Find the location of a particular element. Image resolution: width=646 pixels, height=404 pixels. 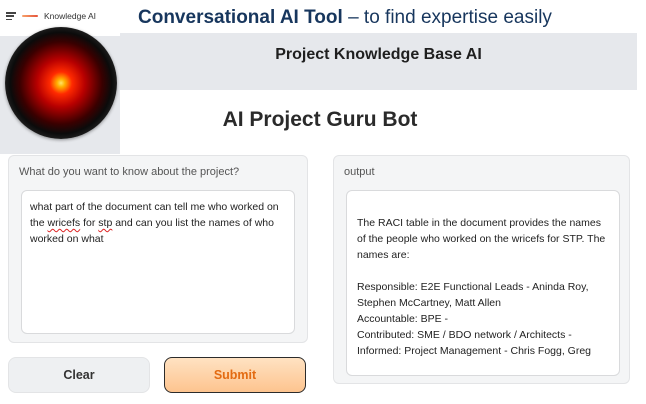

clear-button: Clear is located at coordinates (79, 375).